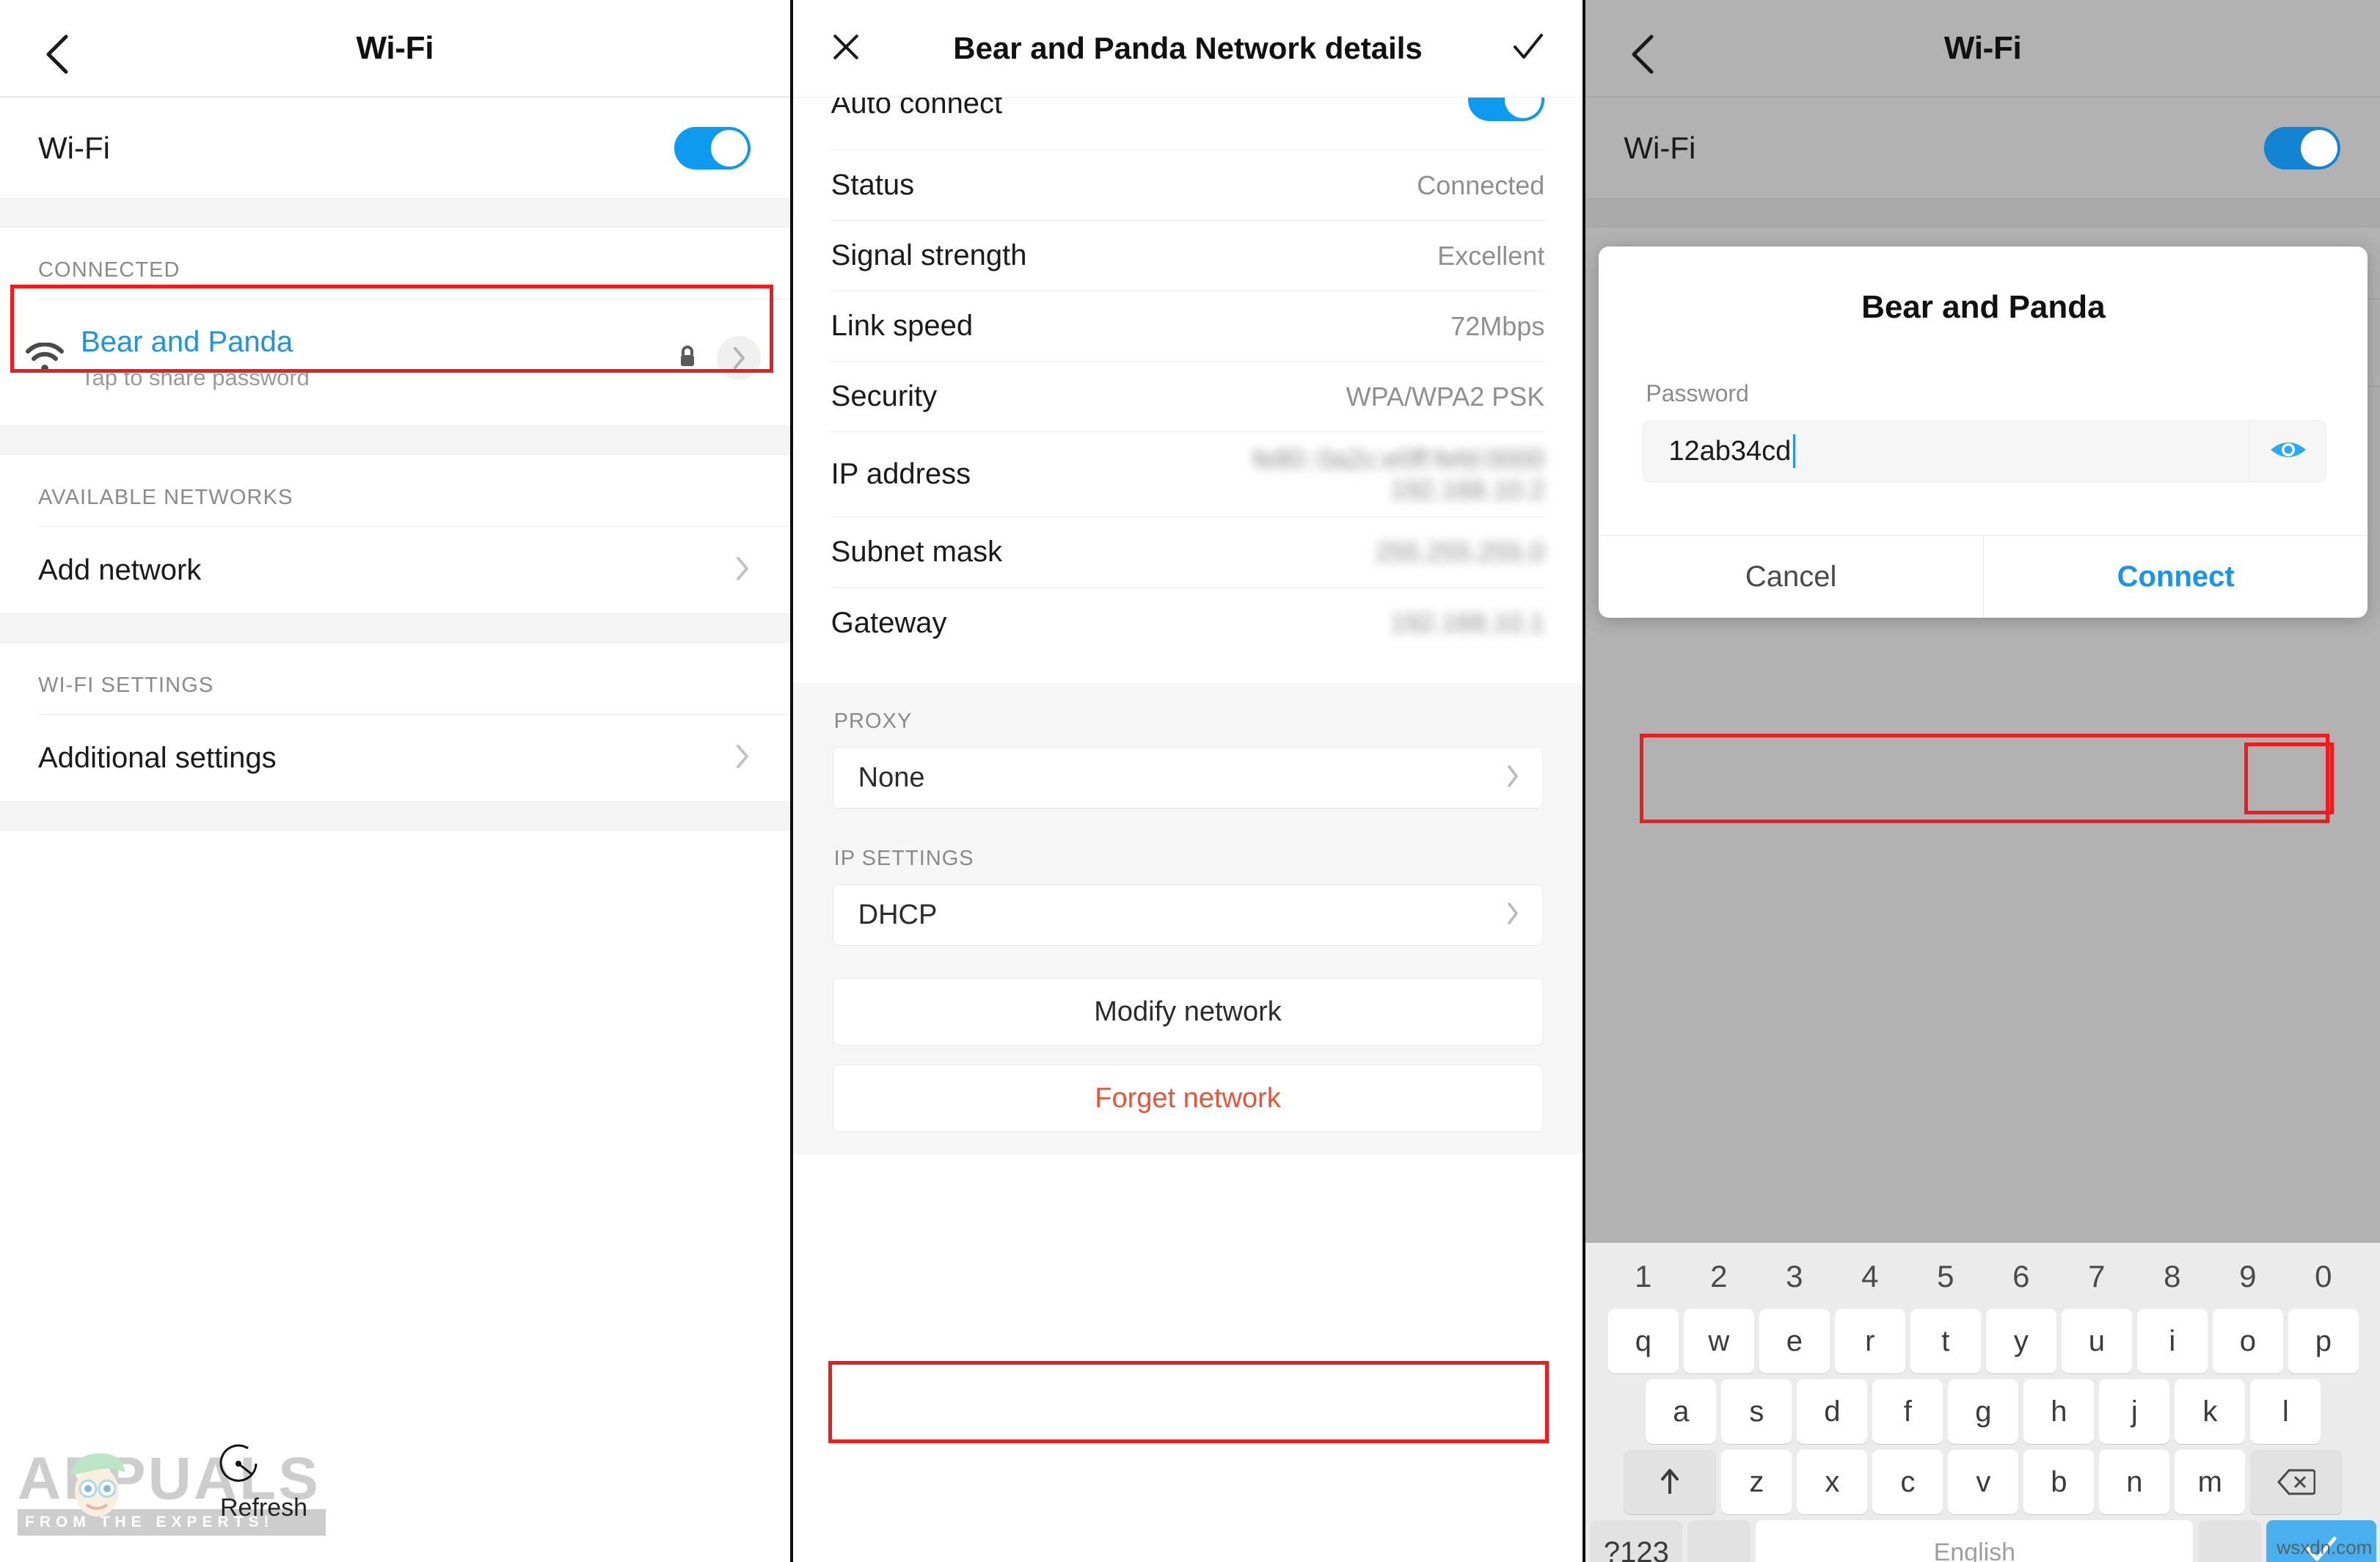 This screenshot has height=1562, width=2380. I want to click on space-key: English, so click(1975, 1541).